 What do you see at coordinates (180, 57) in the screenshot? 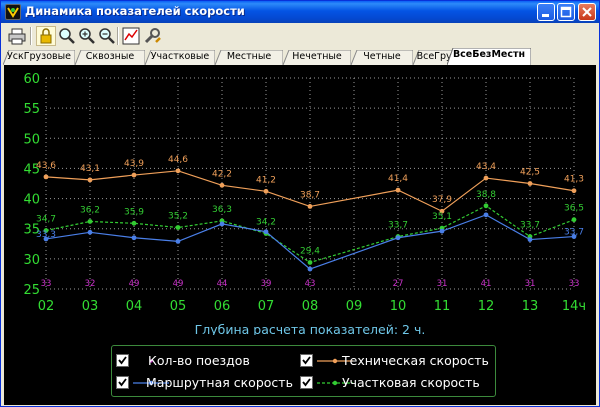
I see `tab-uchastkovye: Участковые` at bounding box center [180, 57].